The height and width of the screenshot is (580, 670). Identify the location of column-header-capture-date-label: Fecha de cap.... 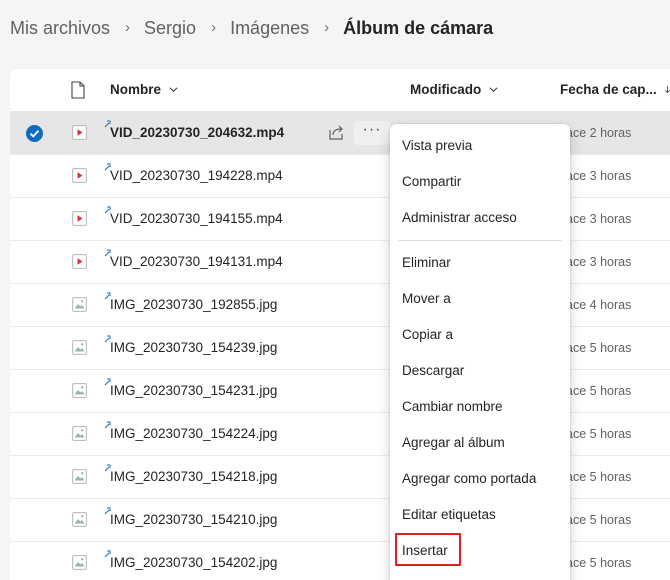
(608, 89).